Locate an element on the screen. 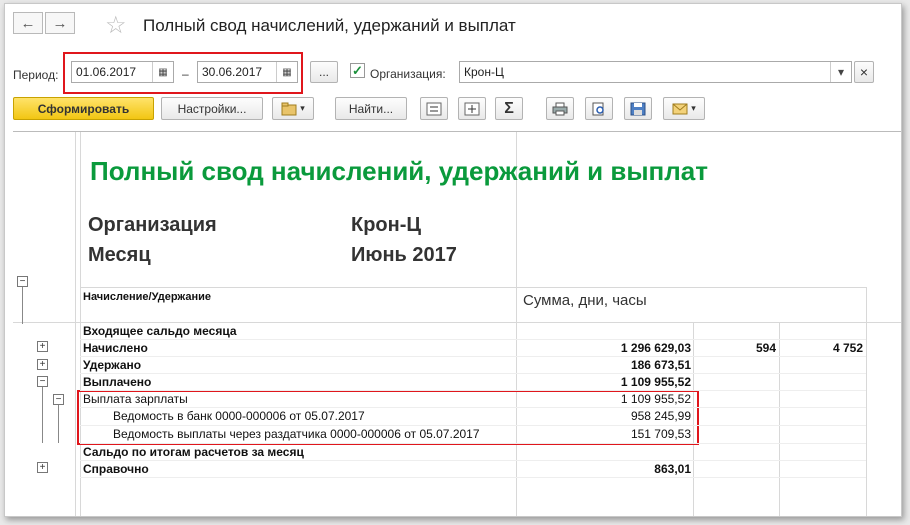 This screenshot has width=910, height=525. row-accrued-amount: 1 296 629,03 is located at coordinates (655, 348).